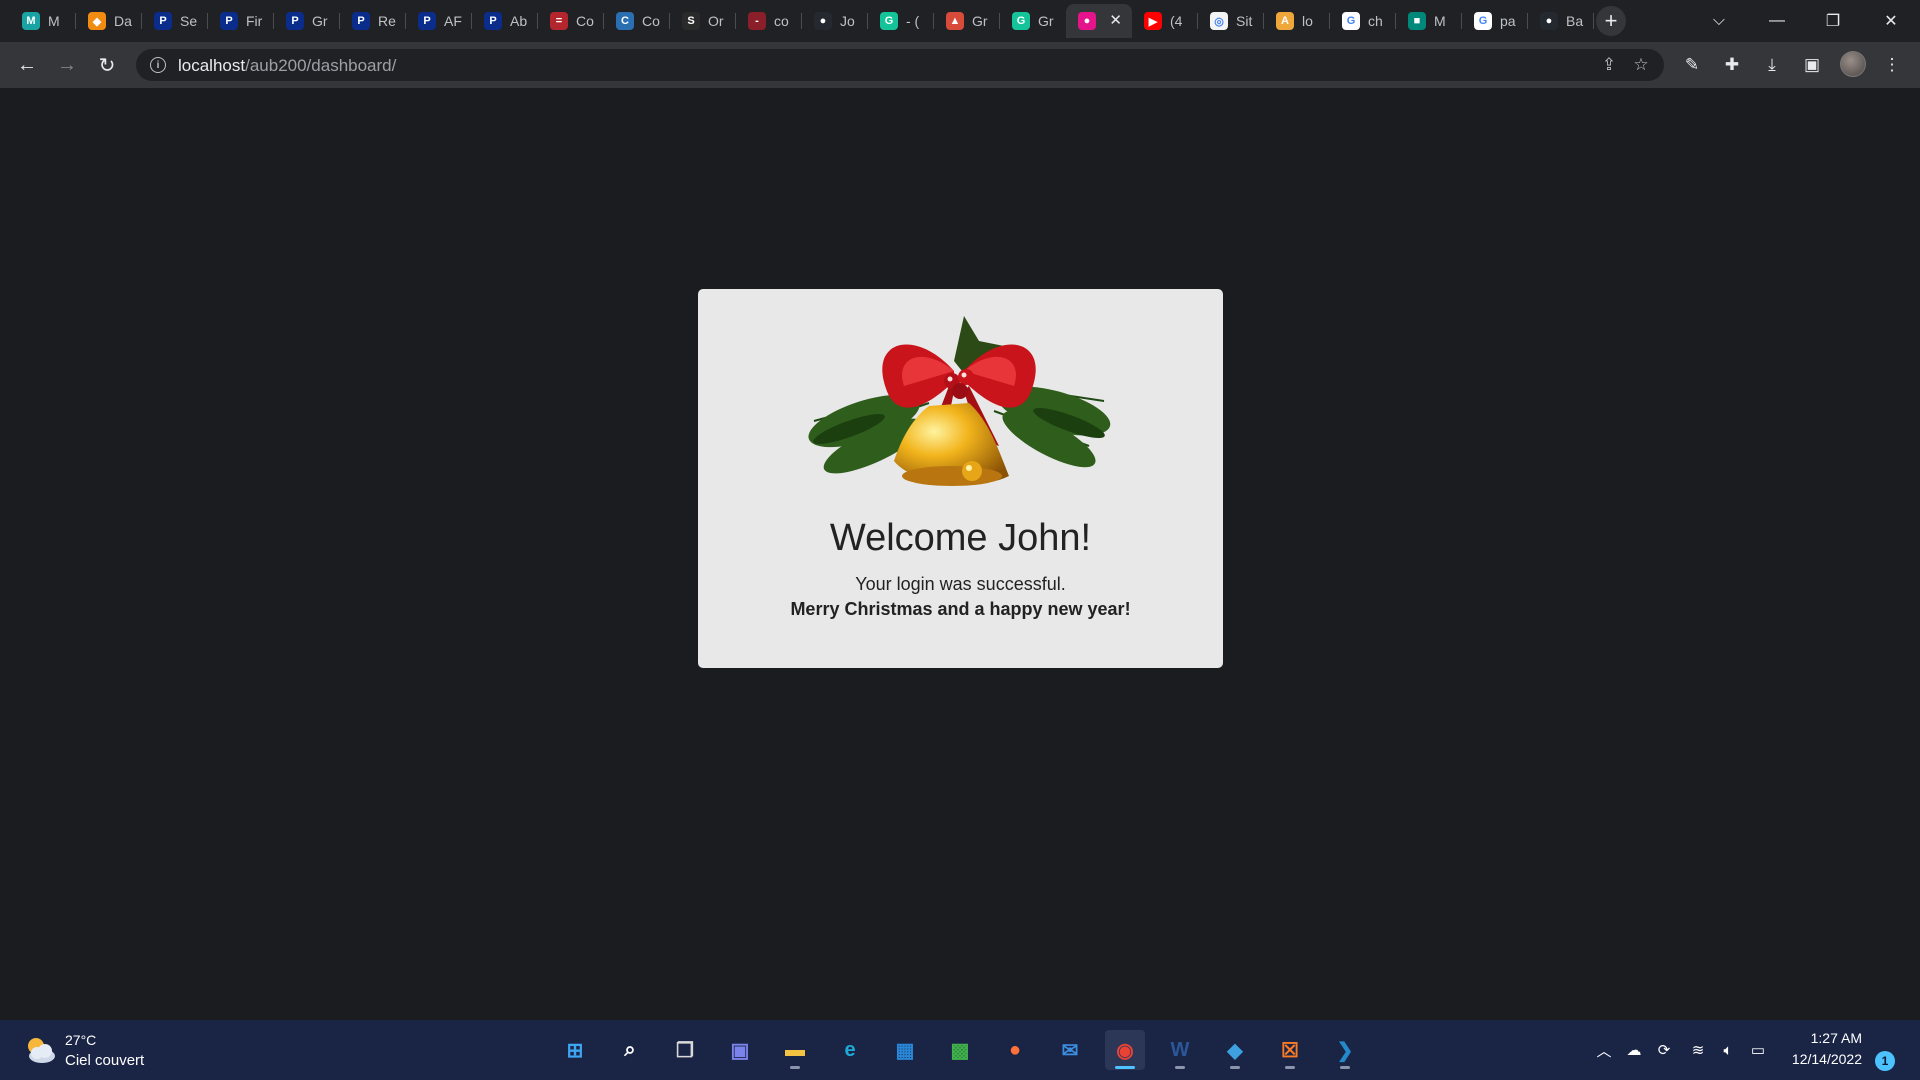 This screenshot has height=1080, width=1920. What do you see at coordinates (241, 21) in the screenshot?
I see `browser-tab: P Fir` at bounding box center [241, 21].